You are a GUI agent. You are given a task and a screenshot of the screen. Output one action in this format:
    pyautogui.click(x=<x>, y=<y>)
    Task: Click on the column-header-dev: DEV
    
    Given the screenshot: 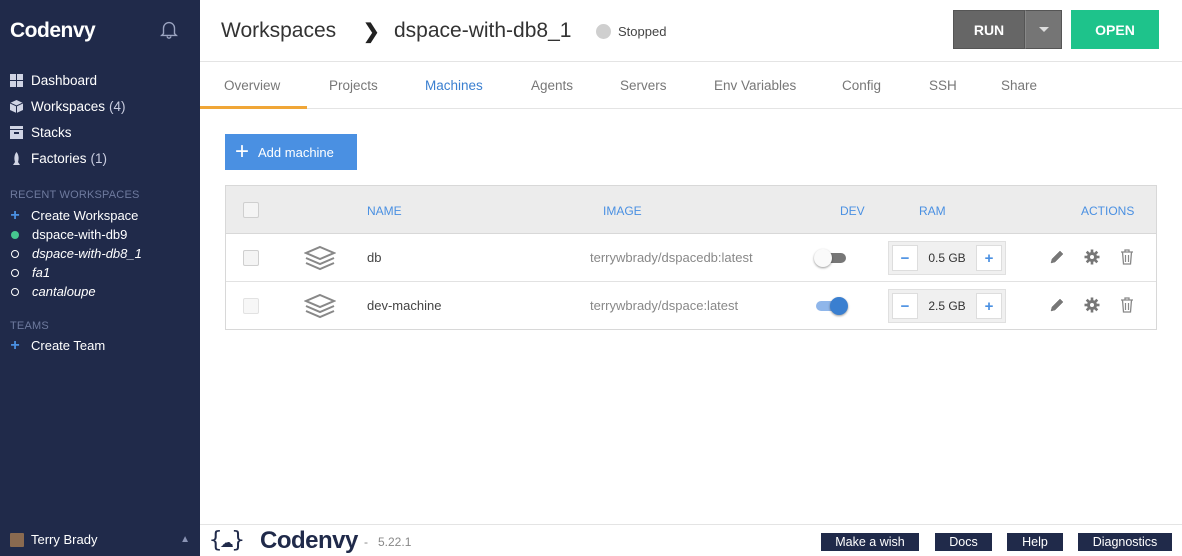 What is the action you would take?
    pyautogui.click(x=852, y=211)
    